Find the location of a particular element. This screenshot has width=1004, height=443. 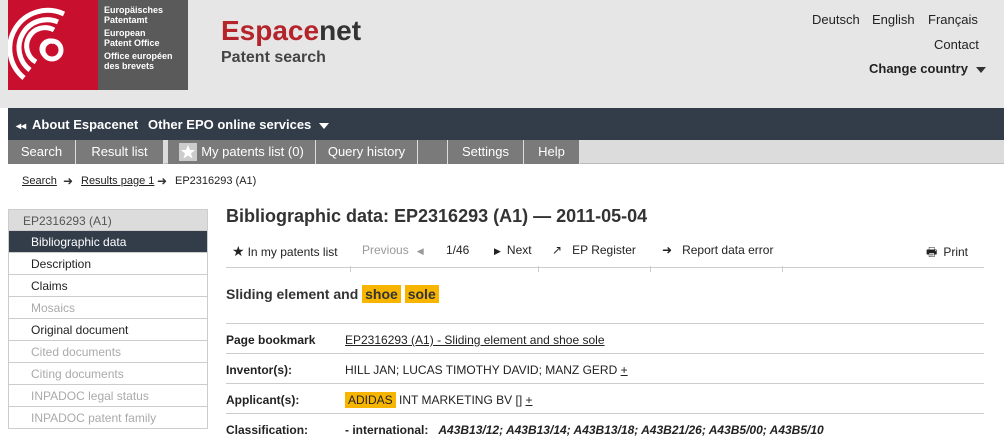

document-title: Sliding element and shoe sole is located at coordinates (332, 294).